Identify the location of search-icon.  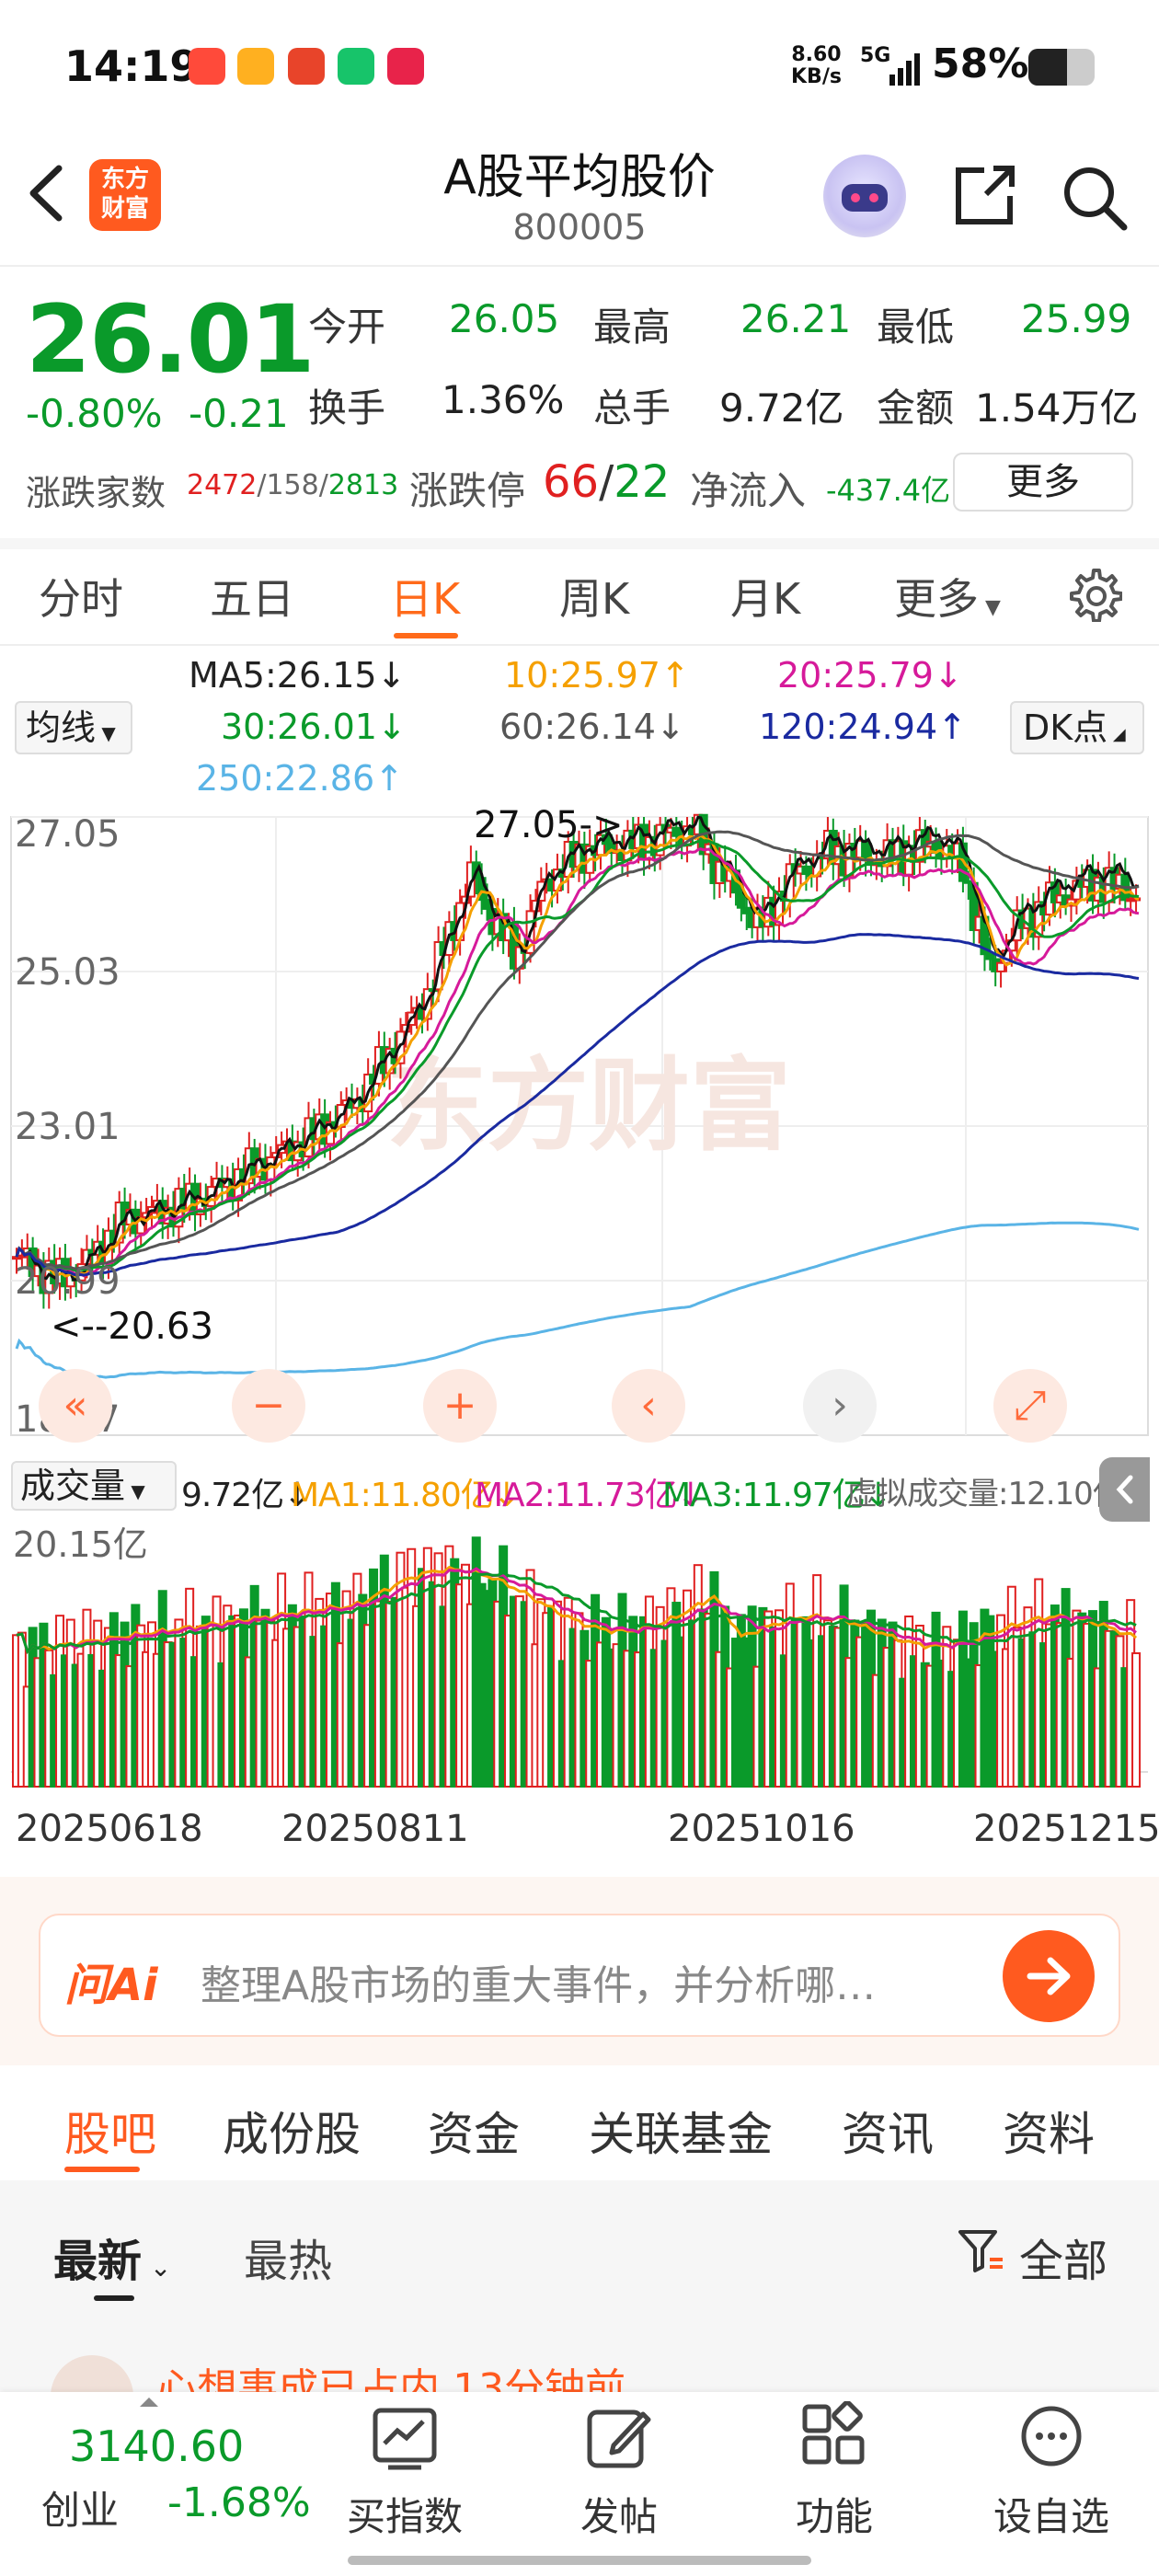
(1094, 198).